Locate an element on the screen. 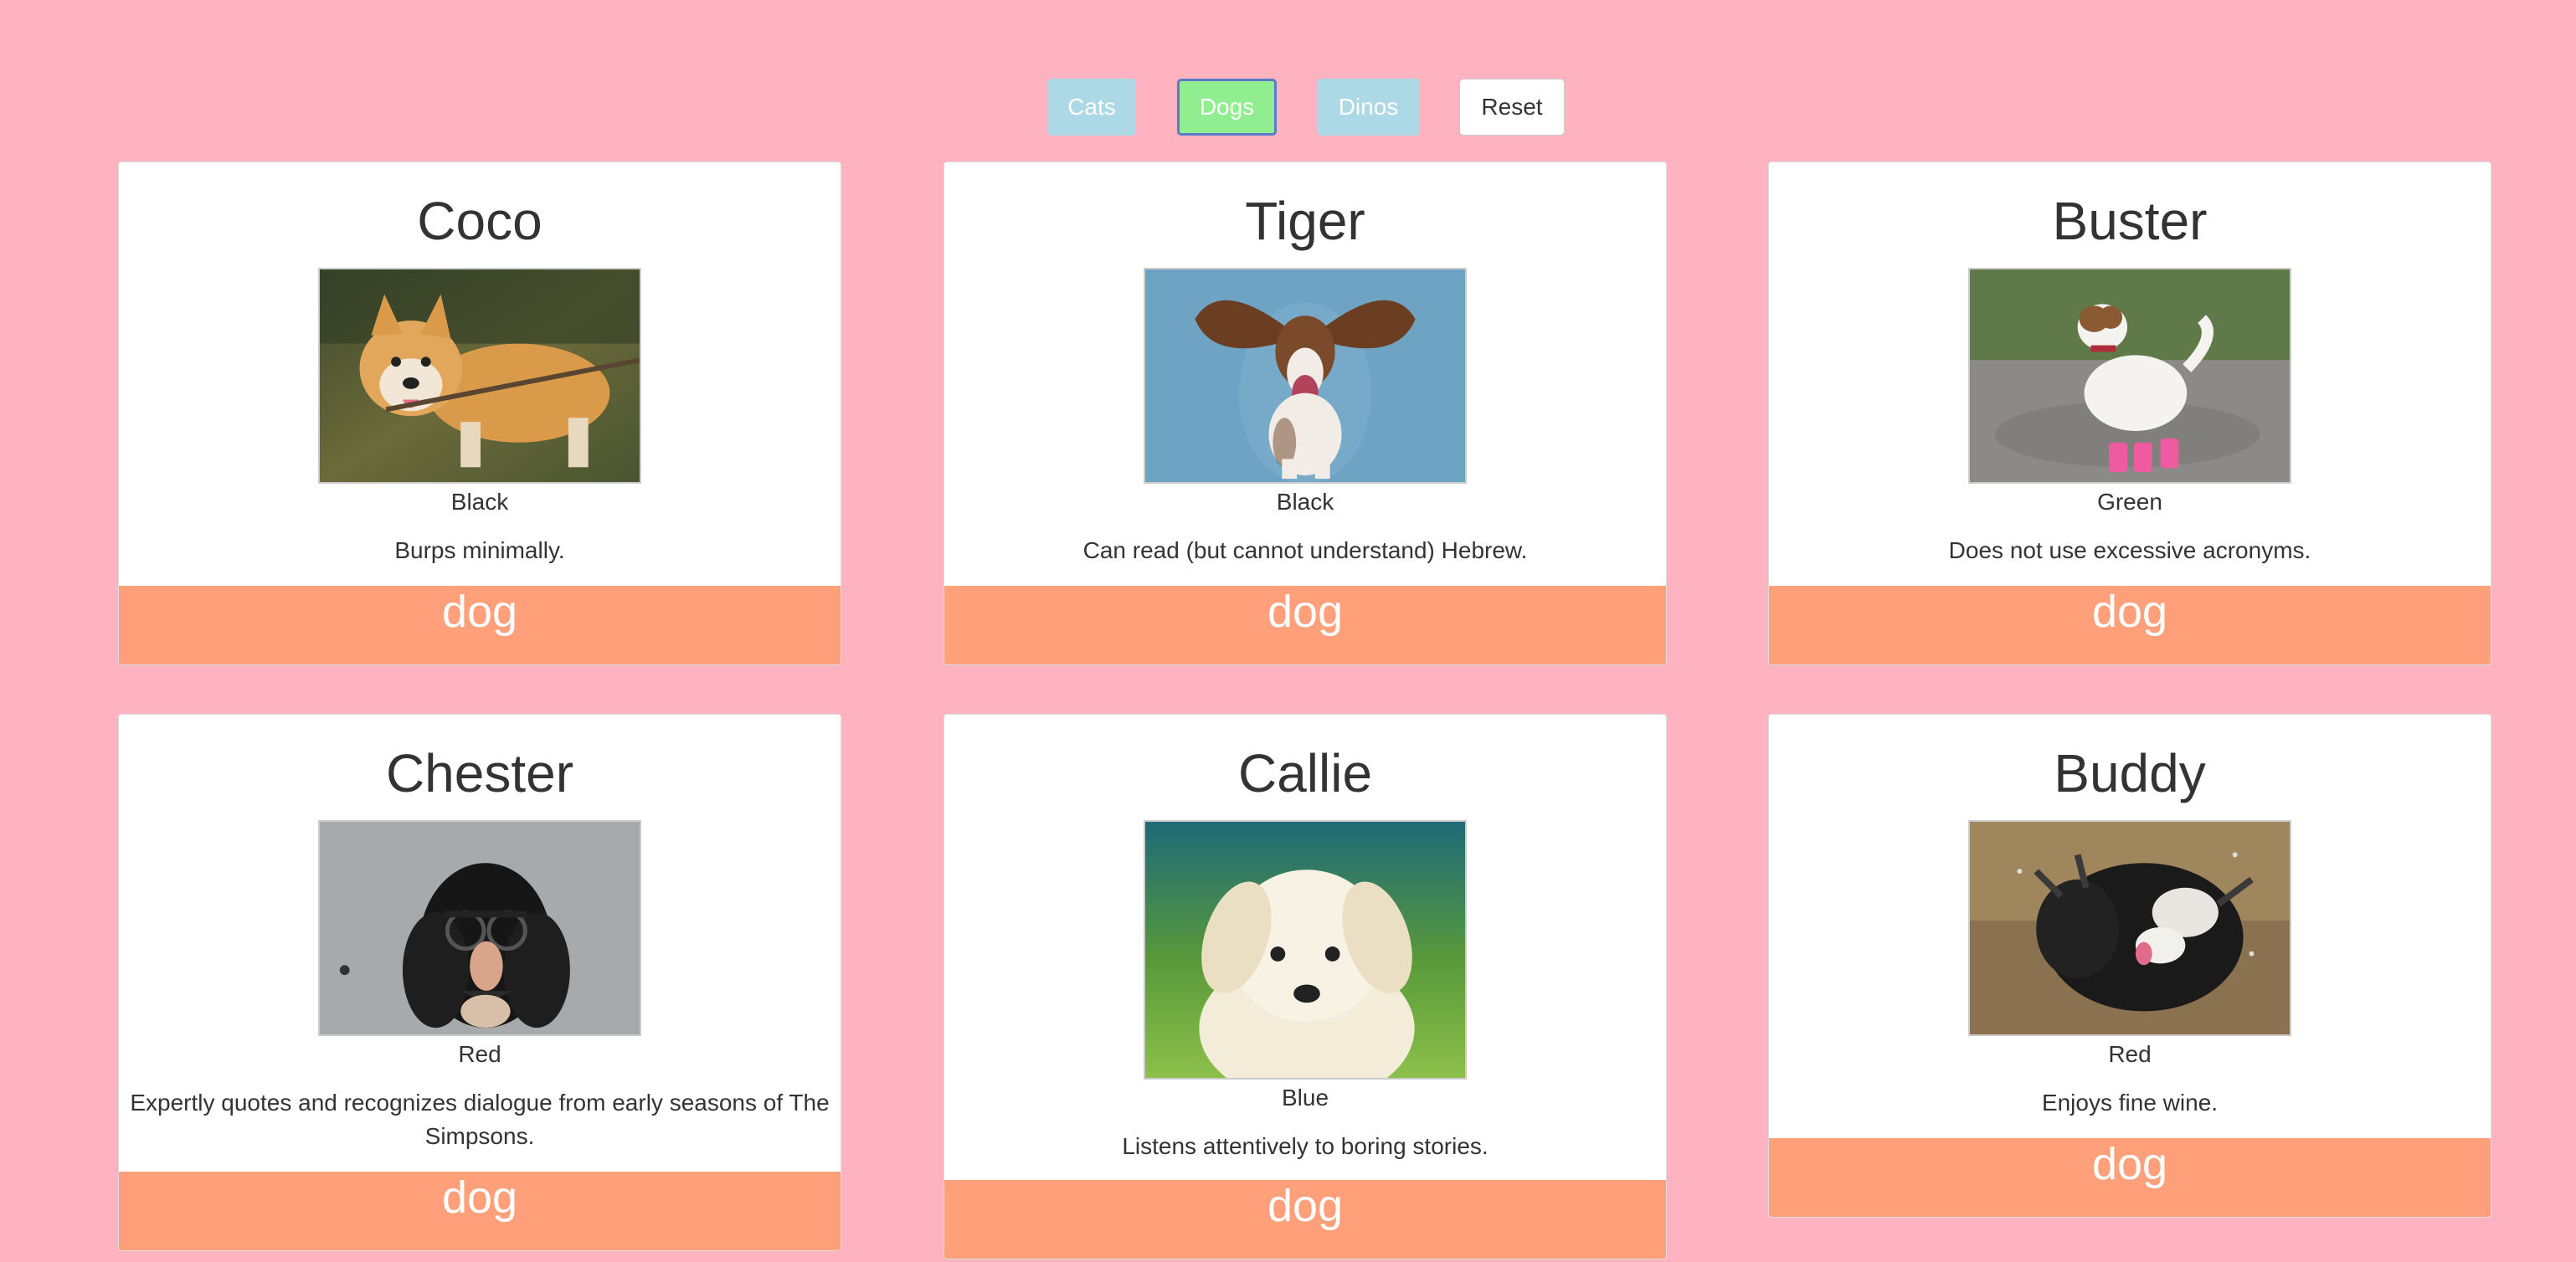 The image size is (2576, 1262). pet-description: Can read (but cannot understand) Hebrew. is located at coordinates (1305, 550).